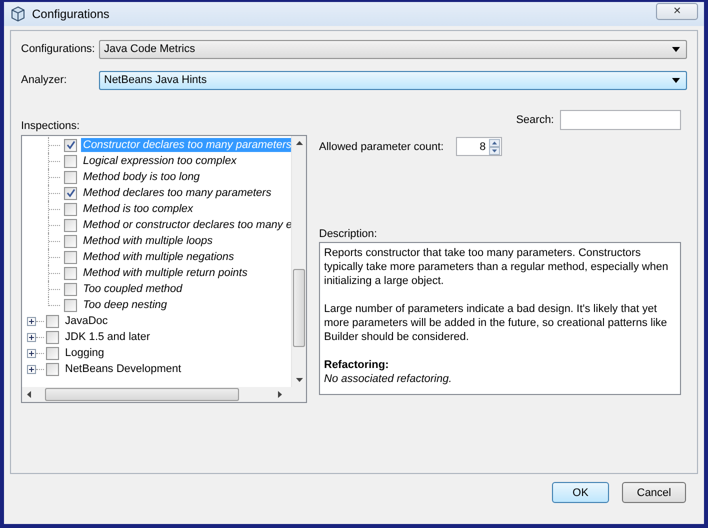  I want to click on tree-item: Logging, so click(84, 353).